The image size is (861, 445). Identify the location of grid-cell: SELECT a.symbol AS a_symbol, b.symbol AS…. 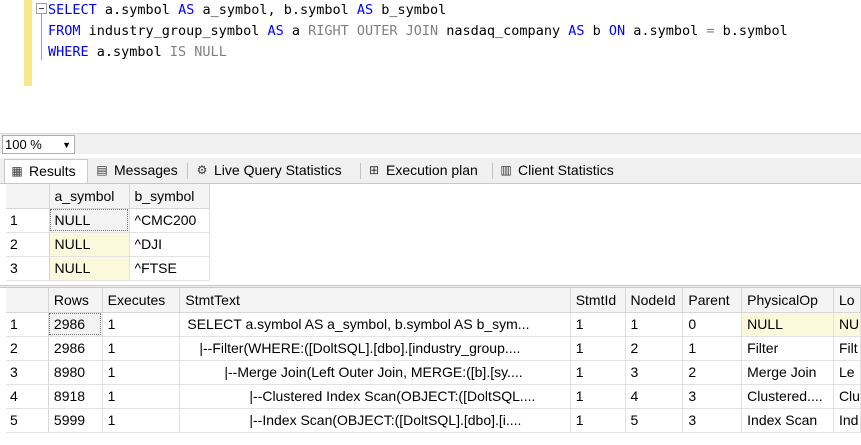
(375, 324).